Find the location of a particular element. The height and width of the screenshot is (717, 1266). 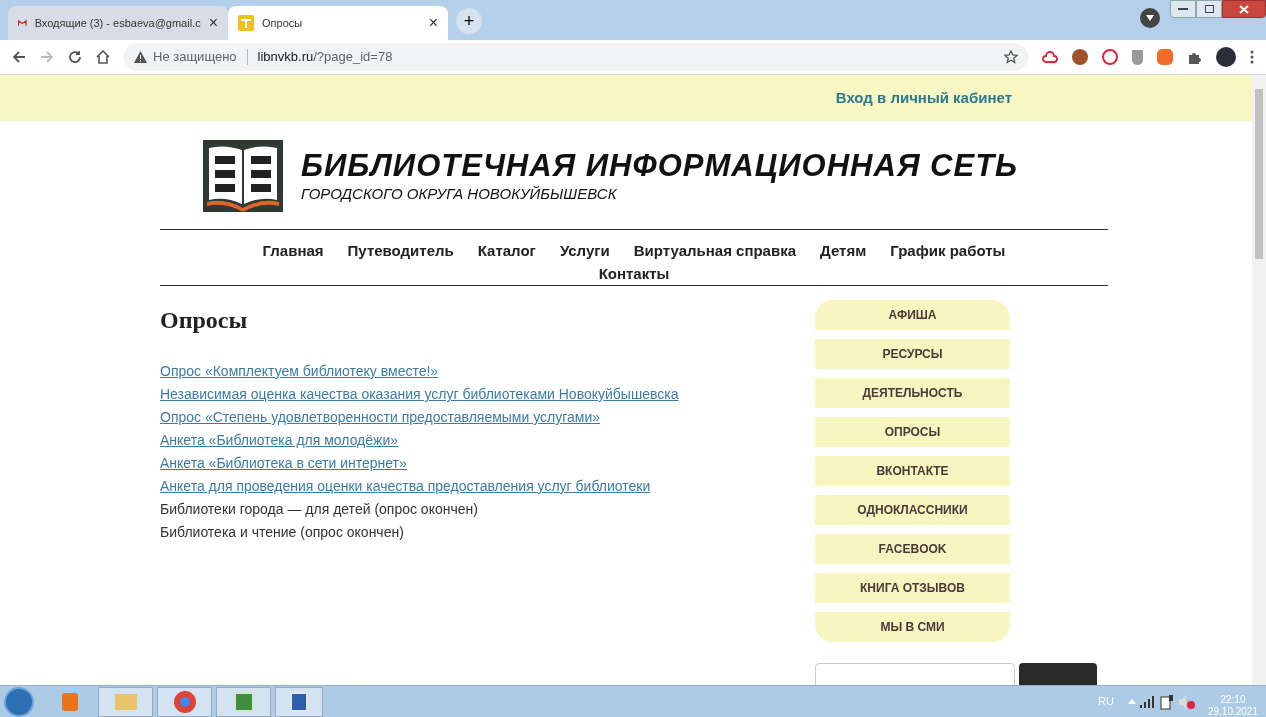

survey-link: Анкета «Библиотека в сети интернет» is located at coordinates (283, 463).